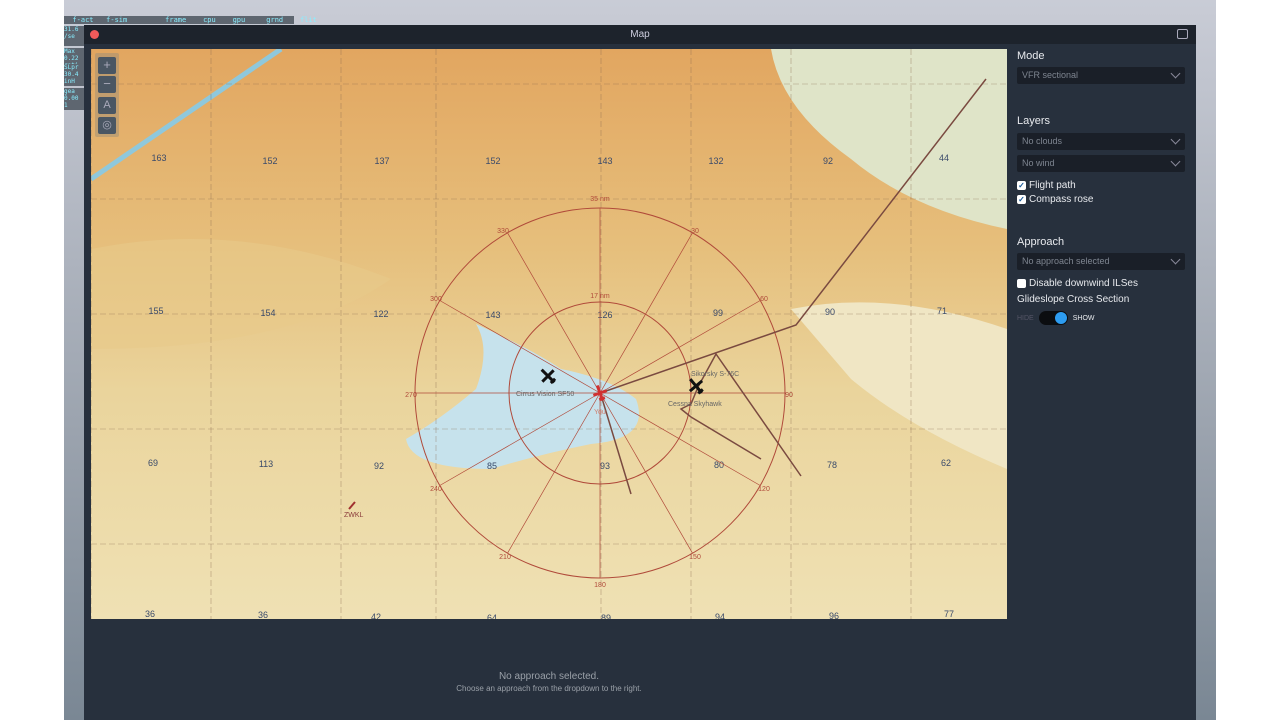 The height and width of the screenshot is (720, 1280). What do you see at coordinates (718, 313) in the screenshot?
I see `grid-elevation-label: 99` at bounding box center [718, 313].